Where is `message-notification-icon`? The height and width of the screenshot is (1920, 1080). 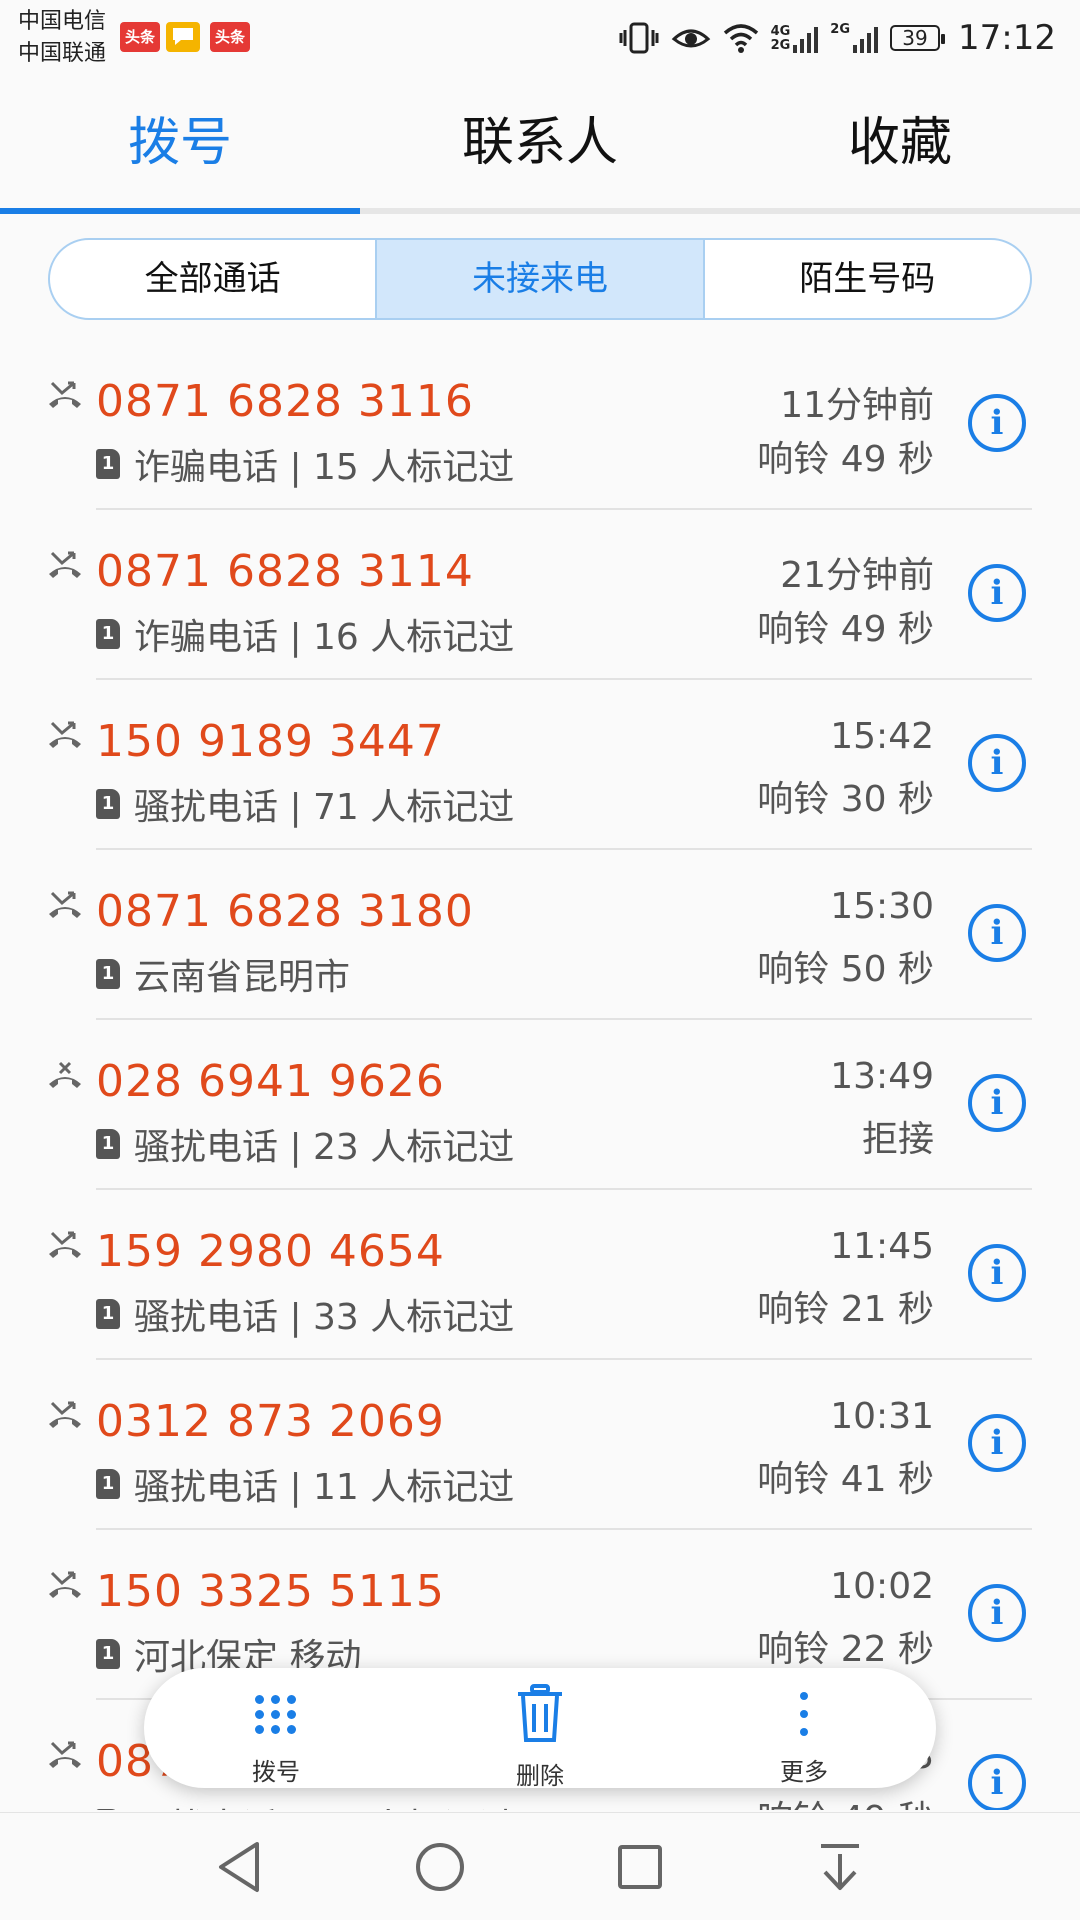 message-notification-icon is located at coordinates (183, 37).